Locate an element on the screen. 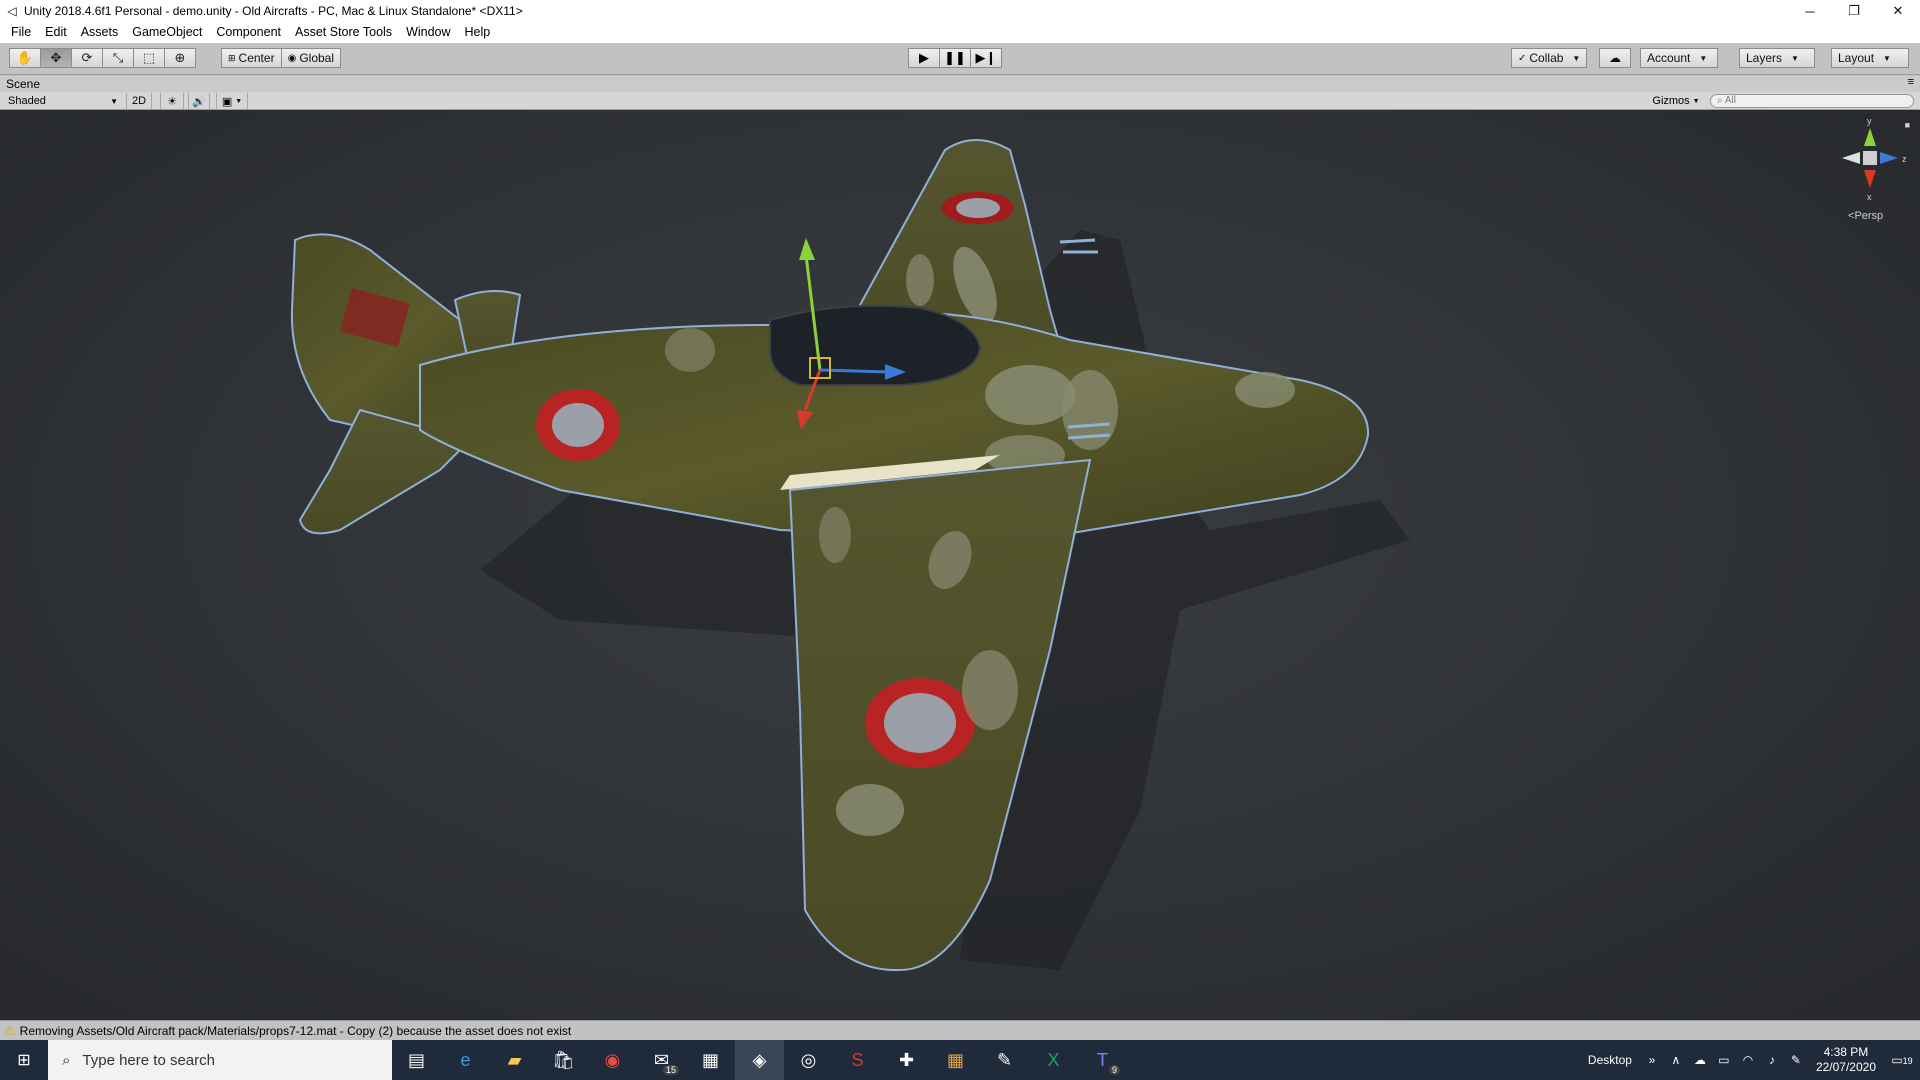 The width and height of the screenshot is (1920, 1080). close-button: ✕ is located at coordinates (1898, 11).